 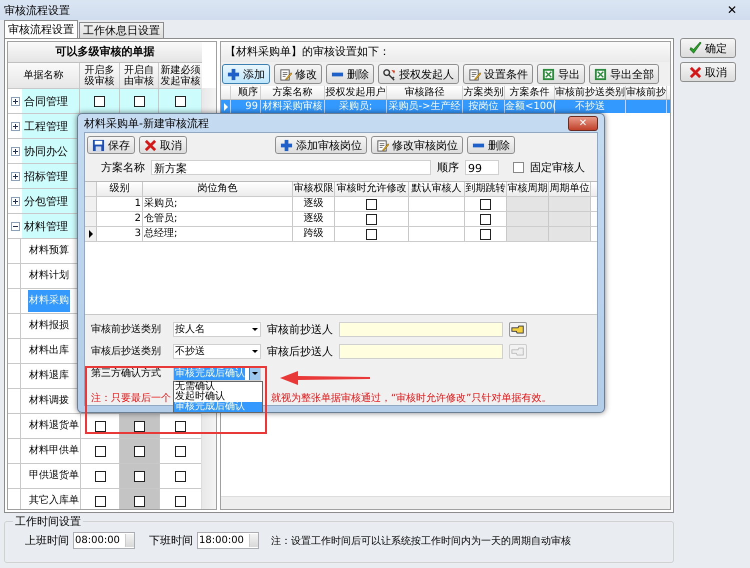 What do you see at coordinates (448, 167) in the screenshot?
I see `field-label: 顺序` at bounding box center [448, 167].